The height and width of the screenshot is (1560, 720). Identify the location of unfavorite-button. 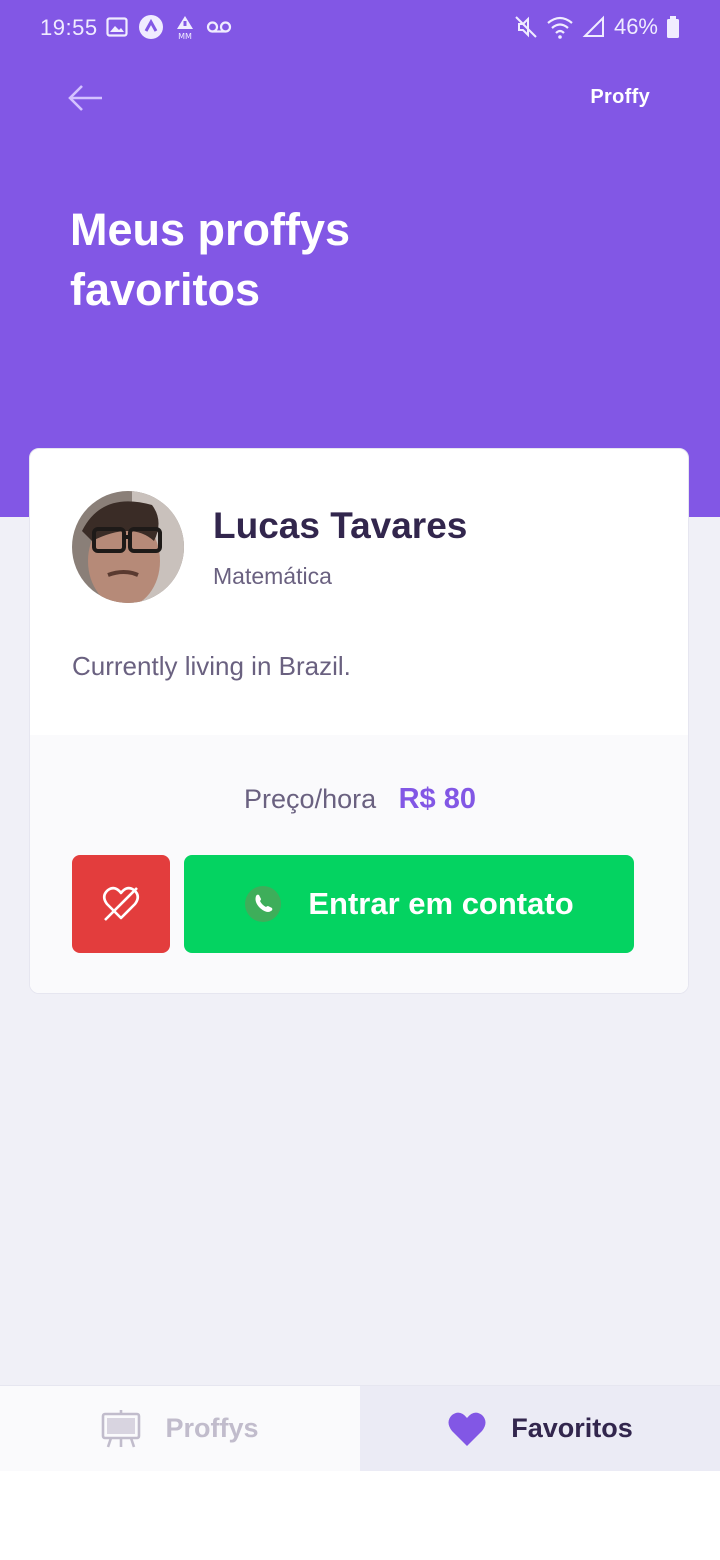
(121, 904).